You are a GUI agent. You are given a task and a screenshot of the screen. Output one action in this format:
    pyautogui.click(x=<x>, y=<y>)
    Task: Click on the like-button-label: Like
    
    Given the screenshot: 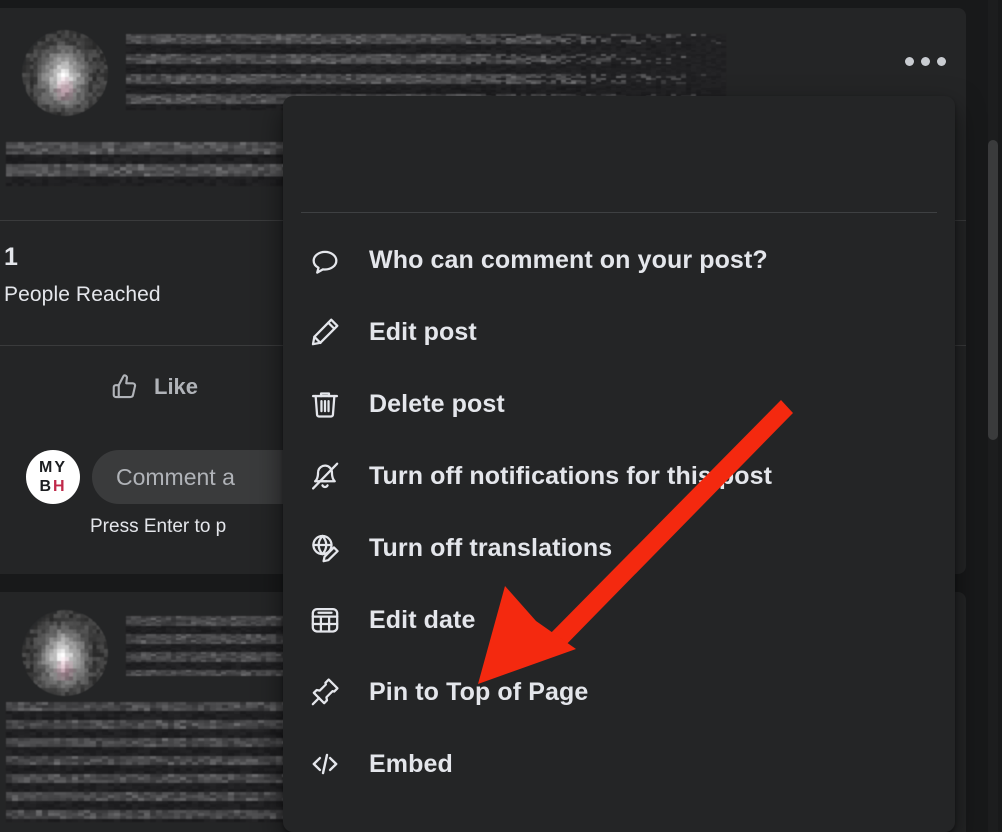 What is the action you would take?
    pyautogui.click(x=176, y=386)
    